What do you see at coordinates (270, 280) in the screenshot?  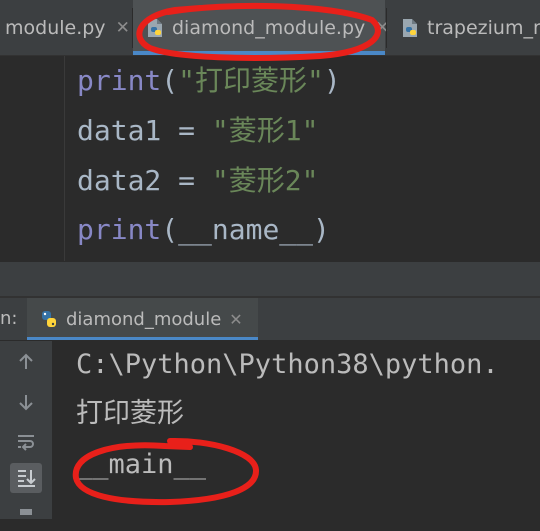 I see `panel-splitter` at bounding box center [270, 280].